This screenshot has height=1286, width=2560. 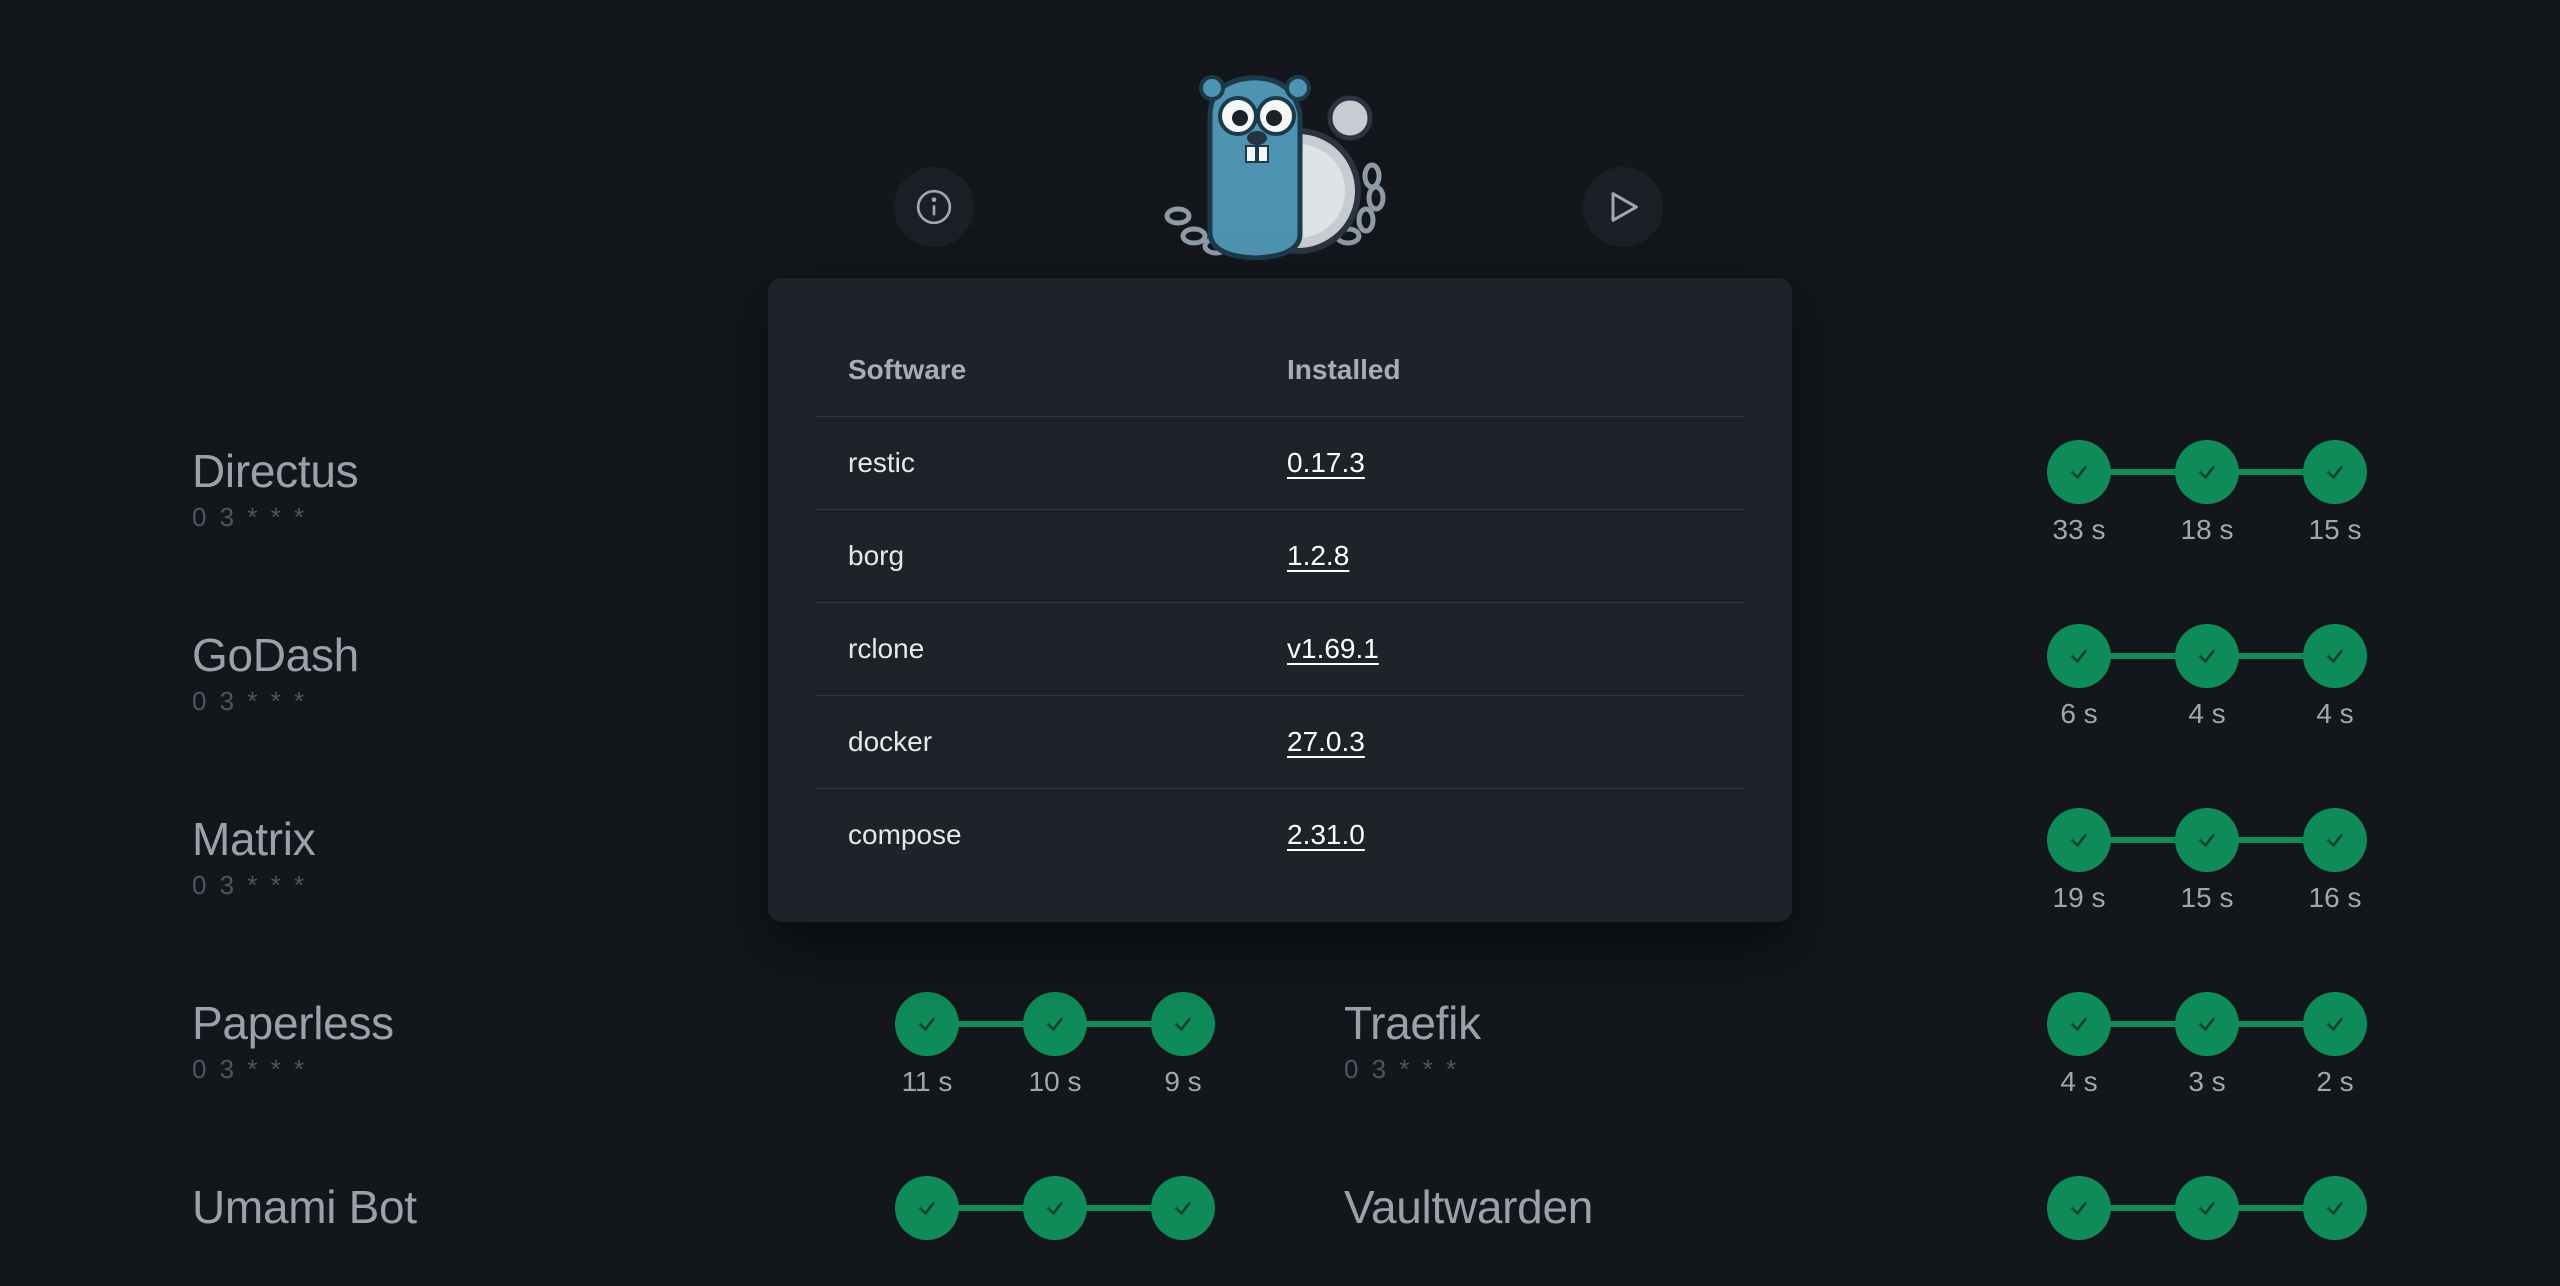 What do you see at coordinates (1515, 649) in the screenshot?
I see `version-link: v1.69.1` at bounding box center [1515, 649].